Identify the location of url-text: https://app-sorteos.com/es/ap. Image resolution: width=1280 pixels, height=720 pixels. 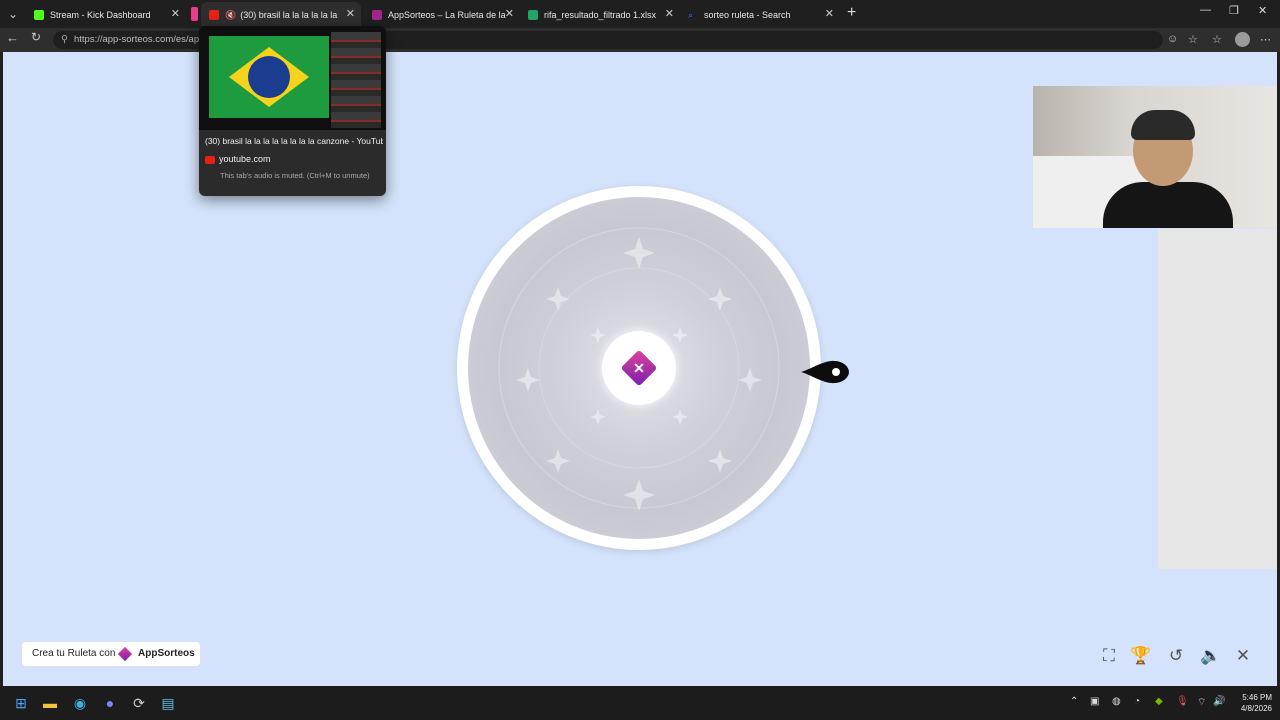
(136, 39).